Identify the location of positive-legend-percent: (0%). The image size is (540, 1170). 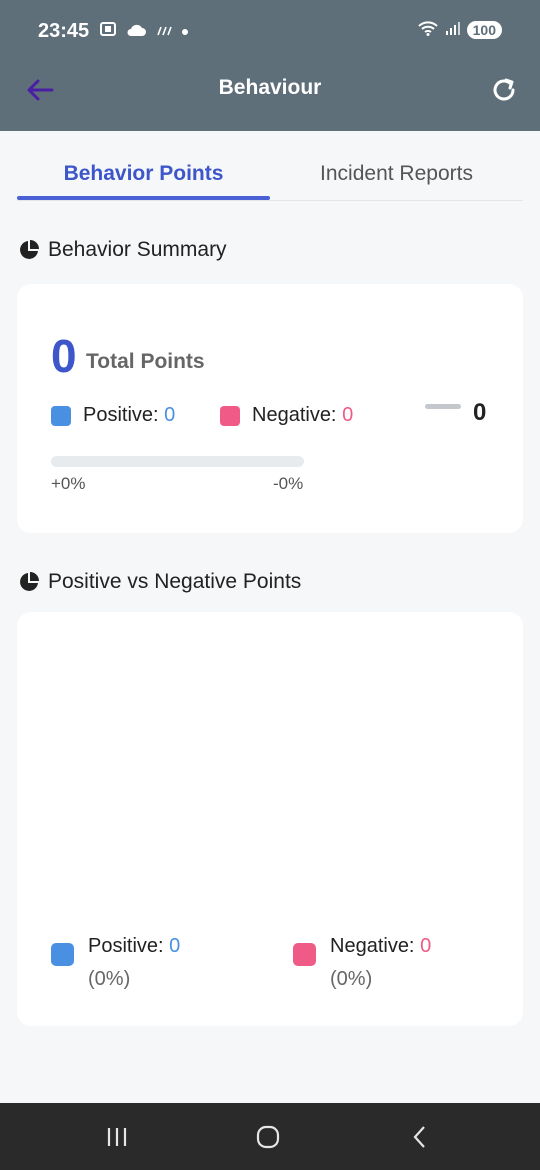
(109, 979).